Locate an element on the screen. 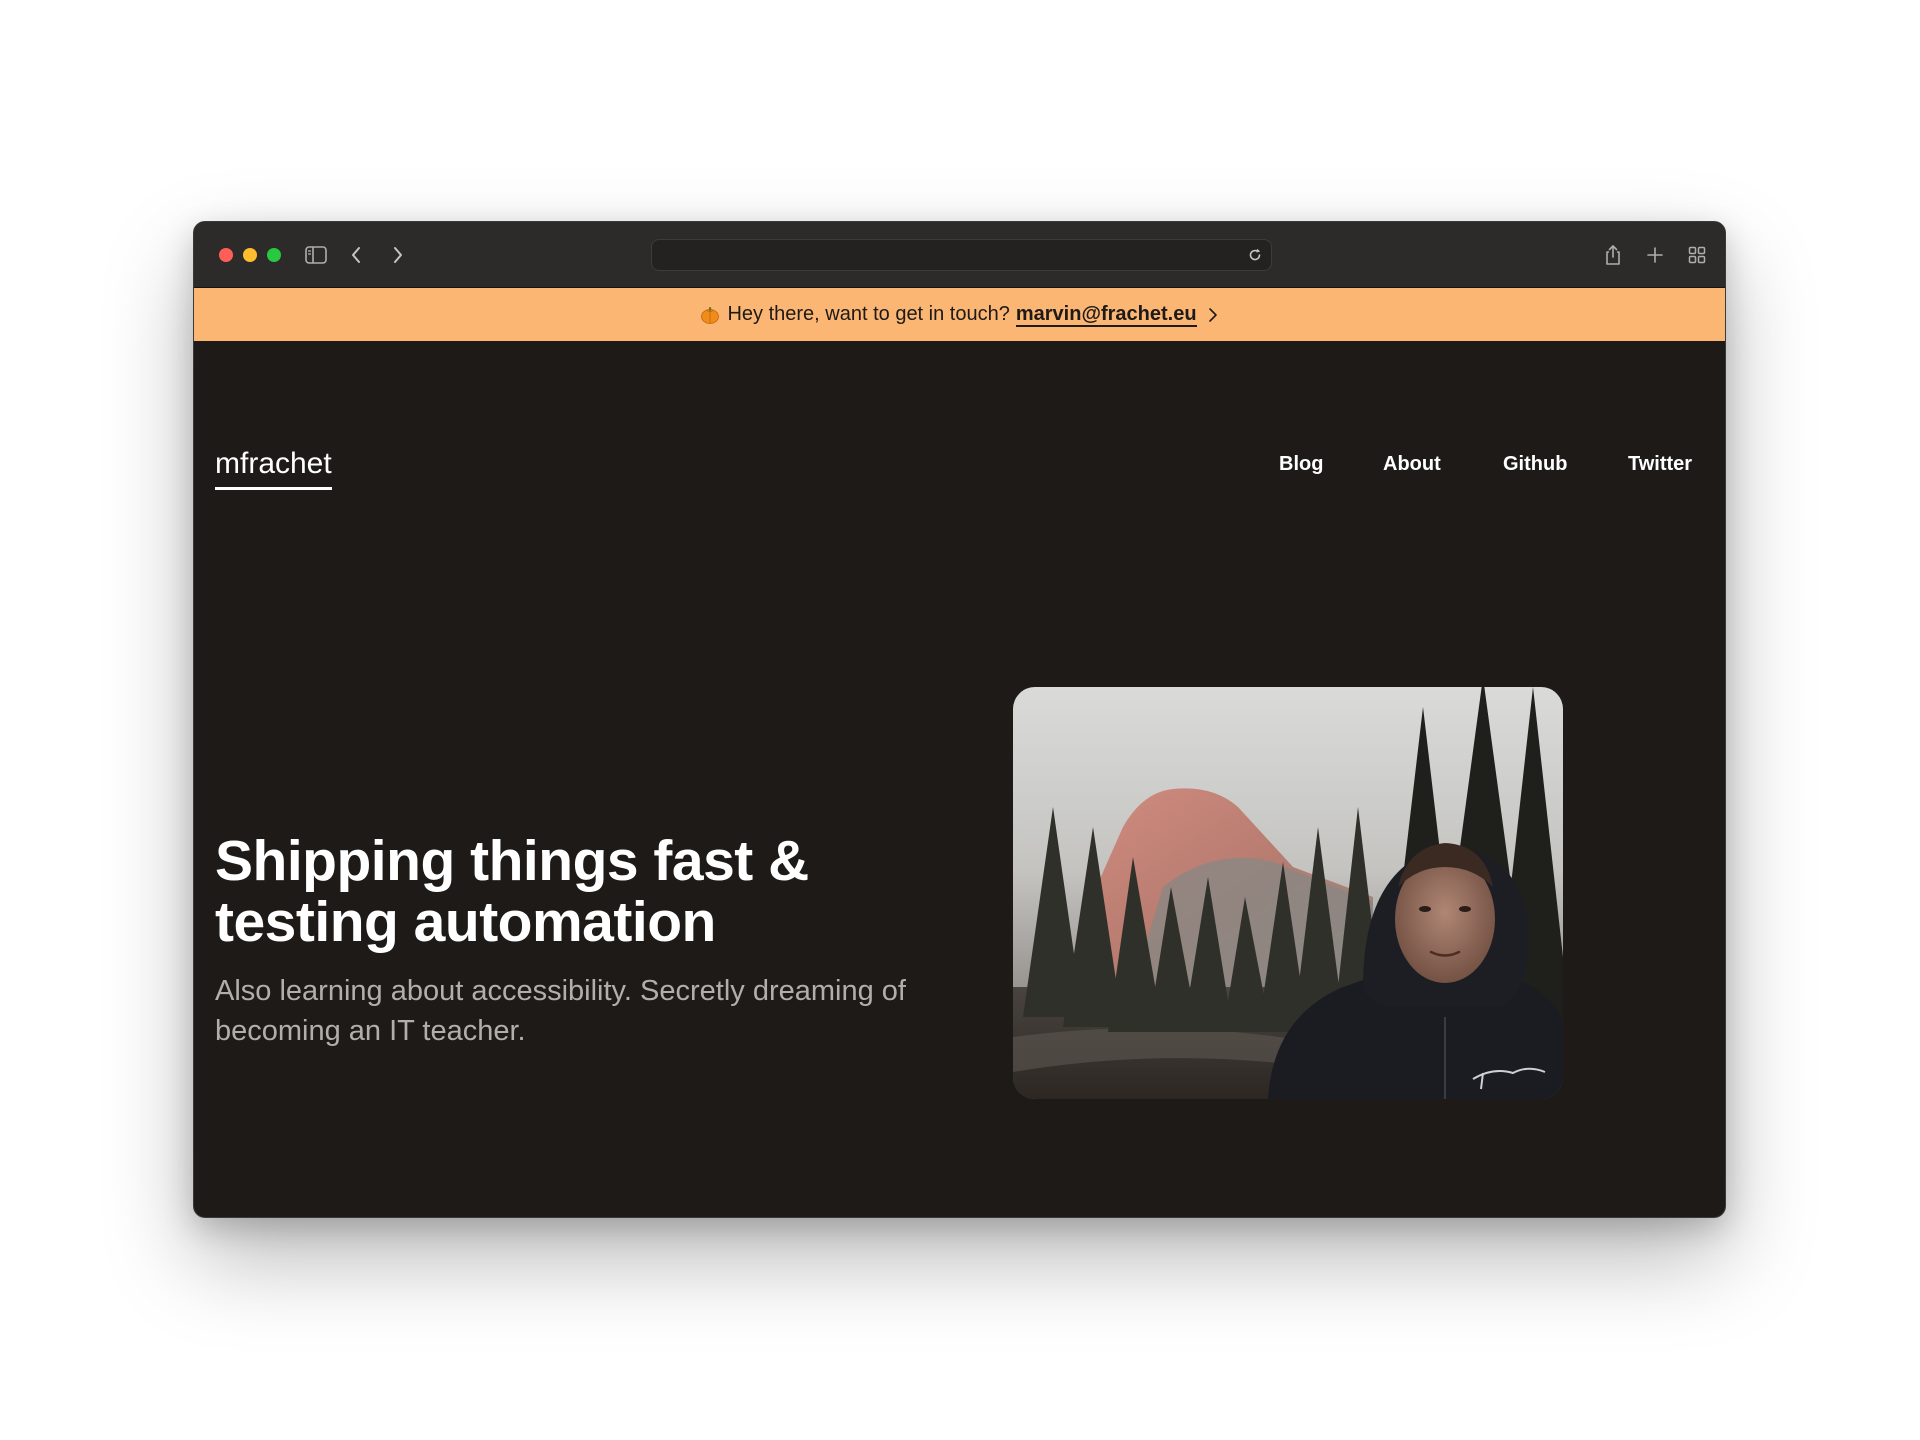  close-window-button is located at coordinates (226, 255).